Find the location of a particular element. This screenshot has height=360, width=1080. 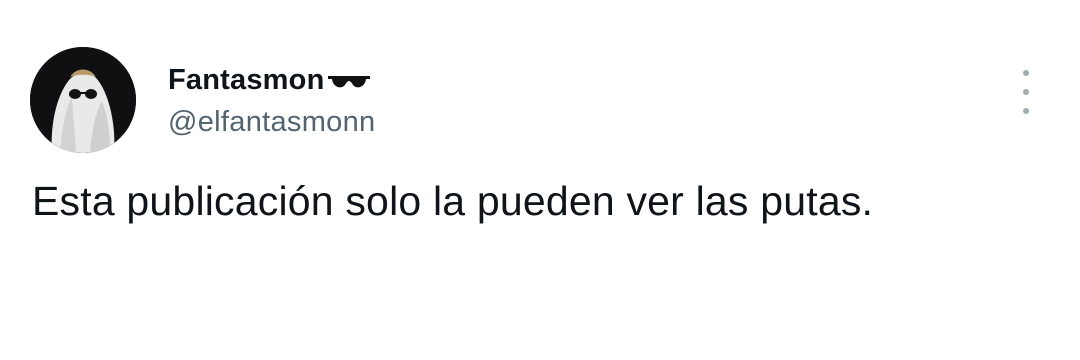

sunglasses-emoji-icon is located at coordinates (349, 82).